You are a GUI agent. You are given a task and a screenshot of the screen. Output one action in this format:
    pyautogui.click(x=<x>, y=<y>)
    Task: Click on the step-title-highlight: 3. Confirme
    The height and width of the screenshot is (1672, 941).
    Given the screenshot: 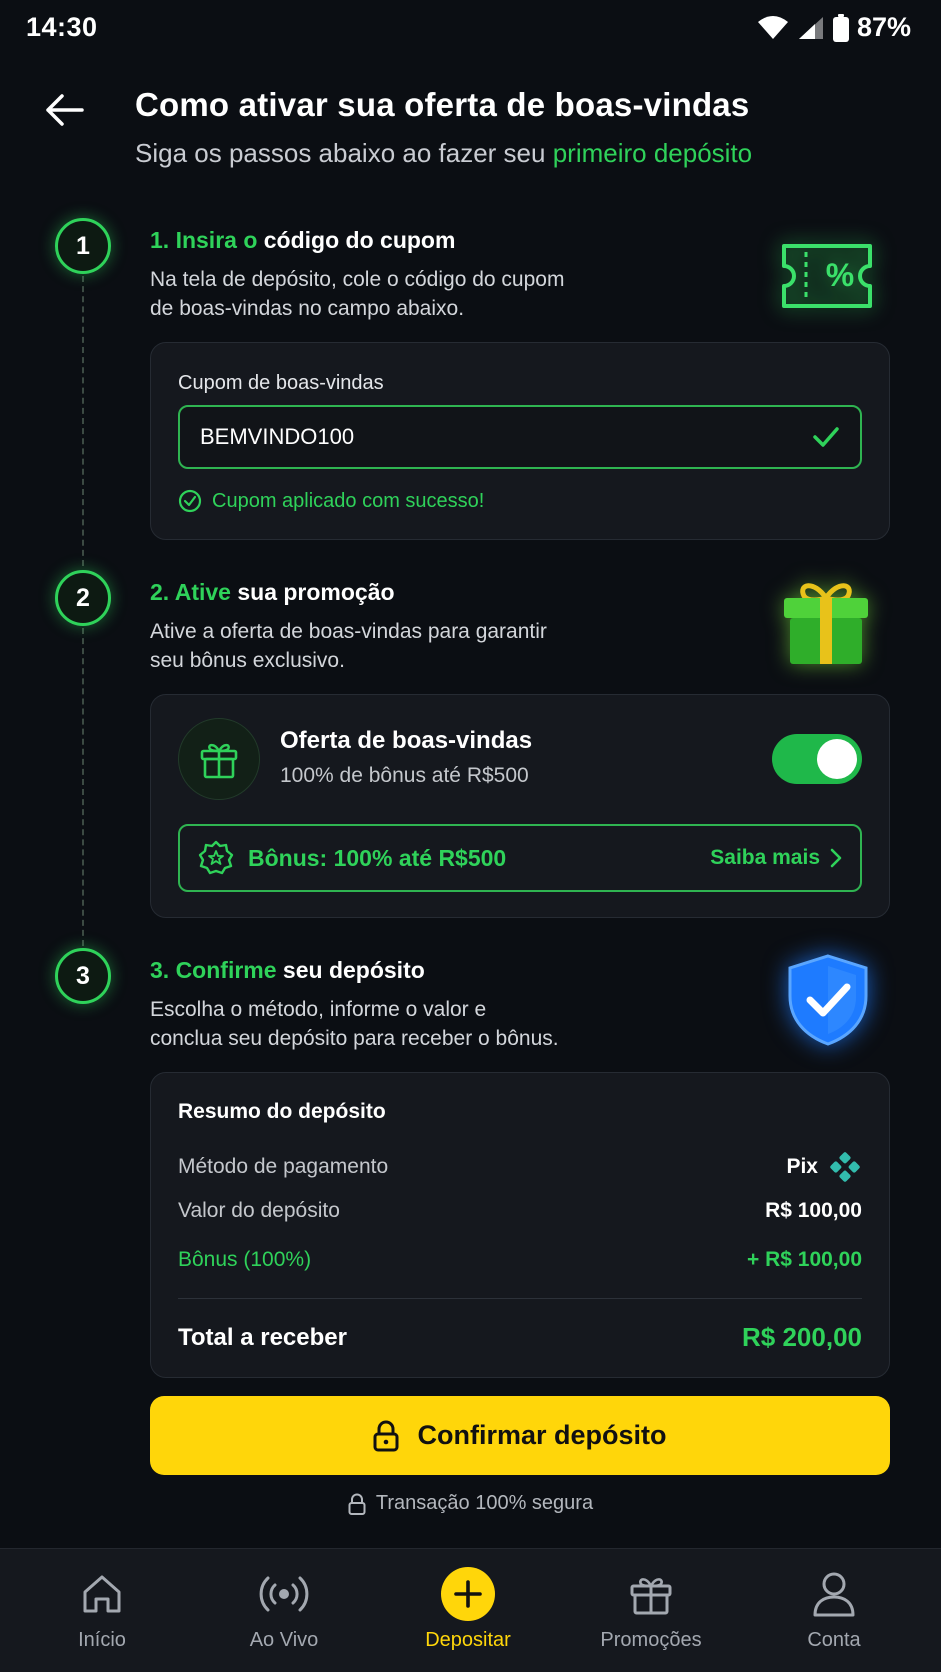 What is the action you would take?
    pyautogui.click(x=213, y=970)
    